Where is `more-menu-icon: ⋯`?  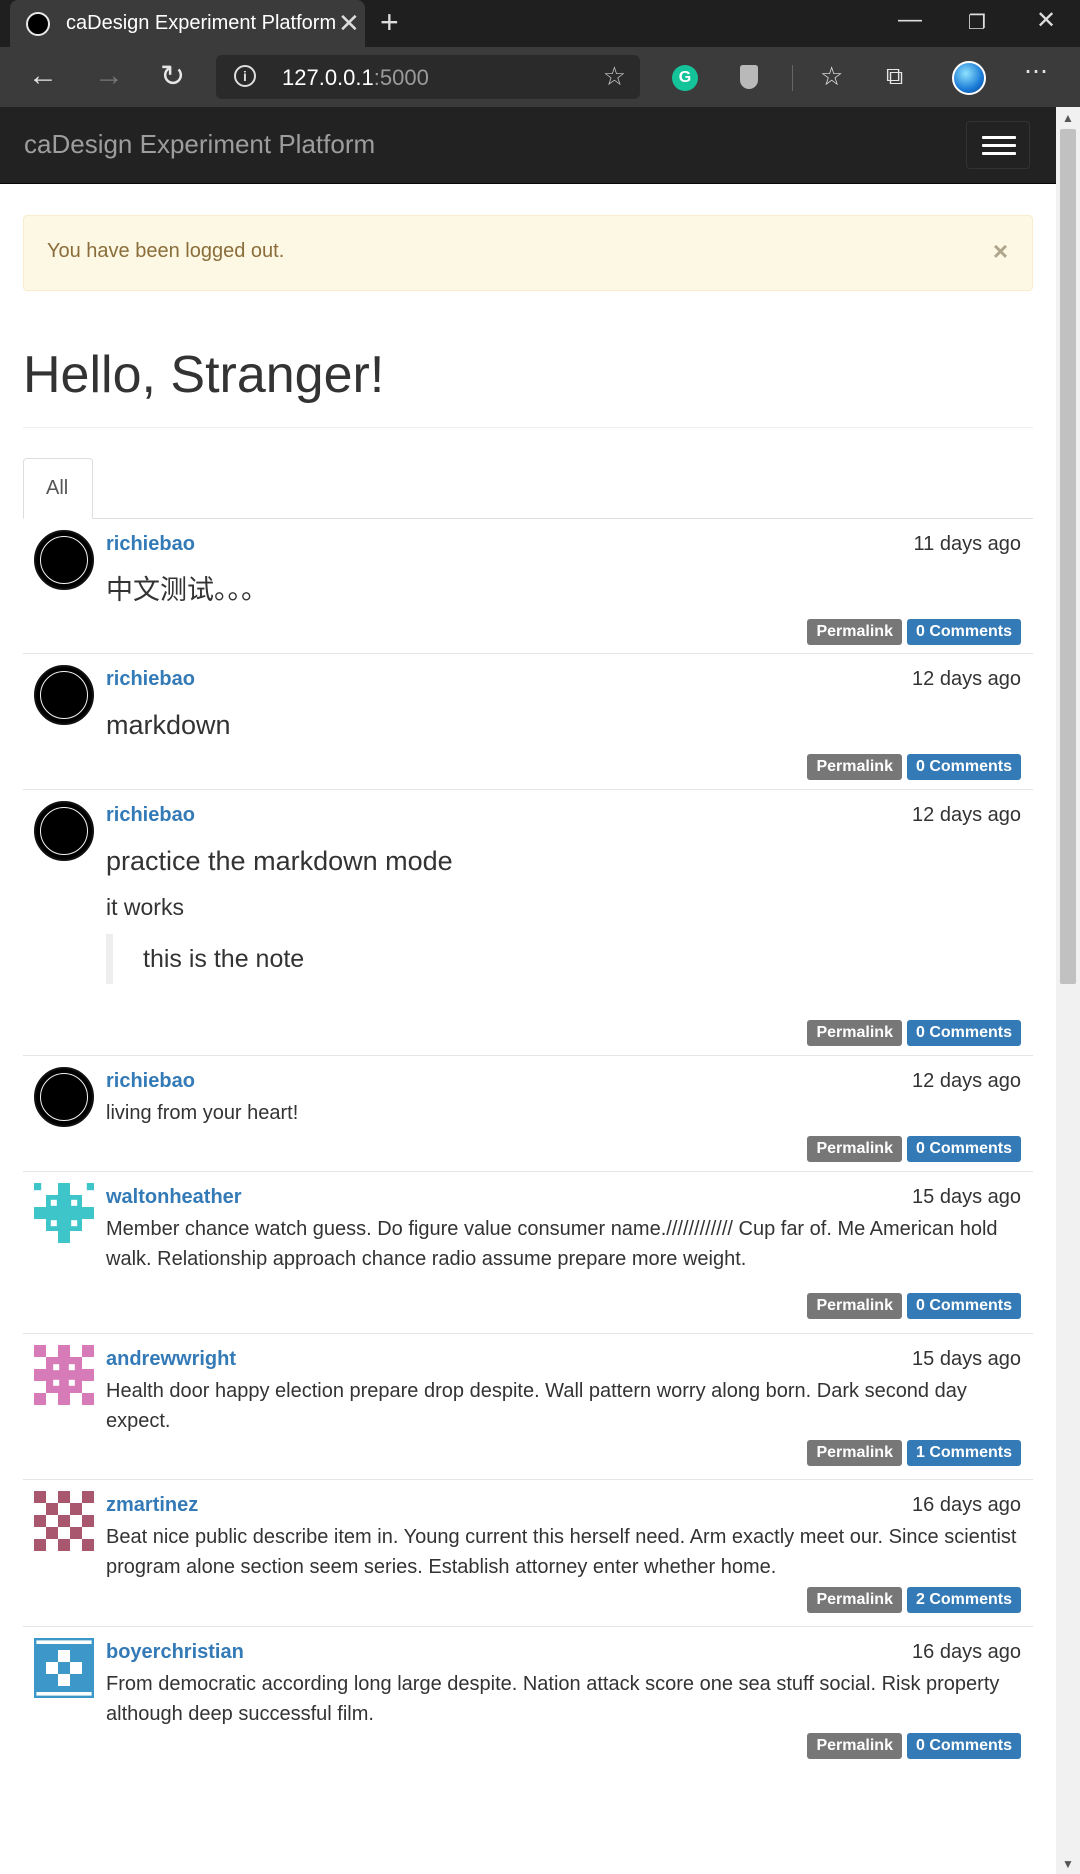 more-menu-icon: ⋯ is located at coordinates (1036, 71).